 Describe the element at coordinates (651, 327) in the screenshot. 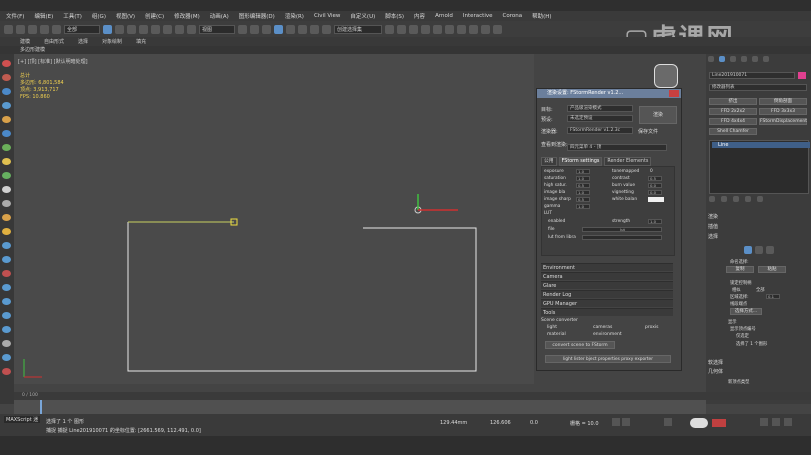

I see `convert-proxis-checkbox: proxis` at that location.